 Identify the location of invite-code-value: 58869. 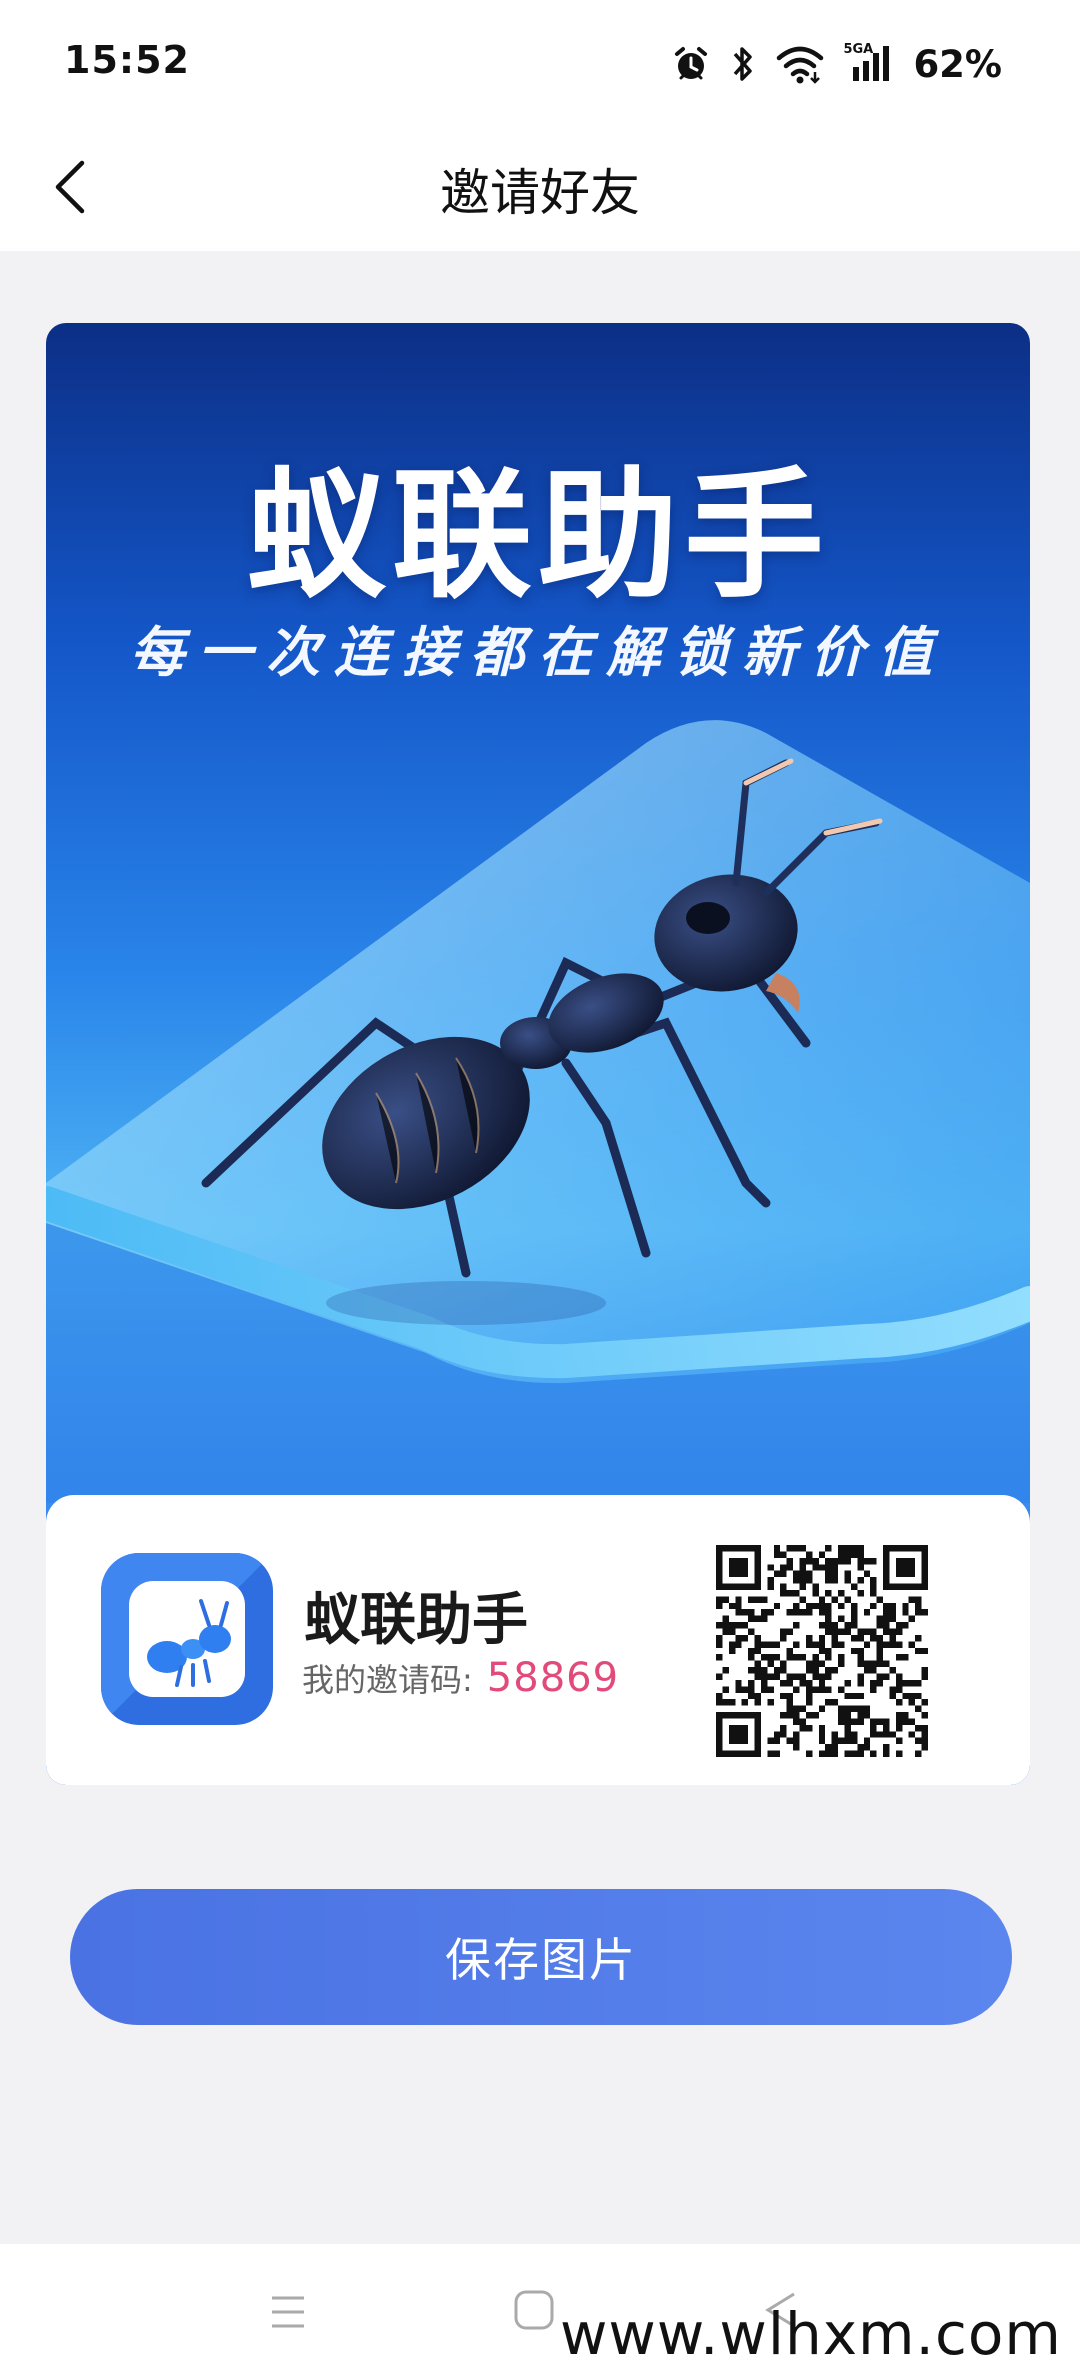
(553, 1678).